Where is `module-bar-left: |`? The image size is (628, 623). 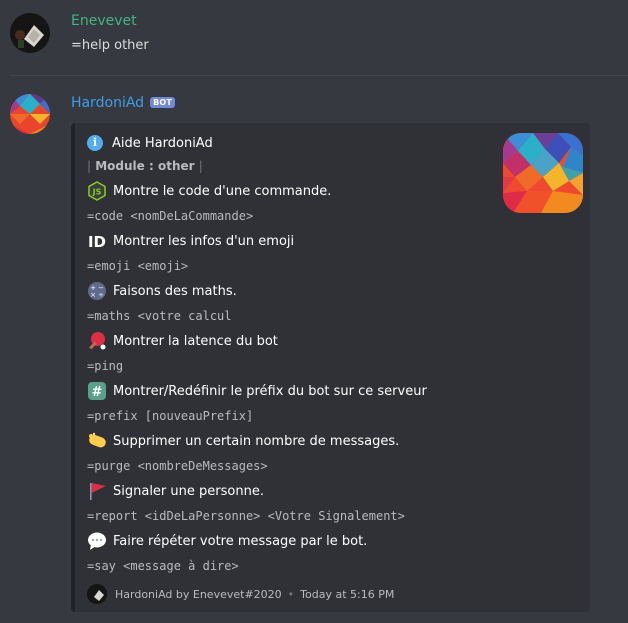 module-bar-left: | is located at coordinates (89, 166).